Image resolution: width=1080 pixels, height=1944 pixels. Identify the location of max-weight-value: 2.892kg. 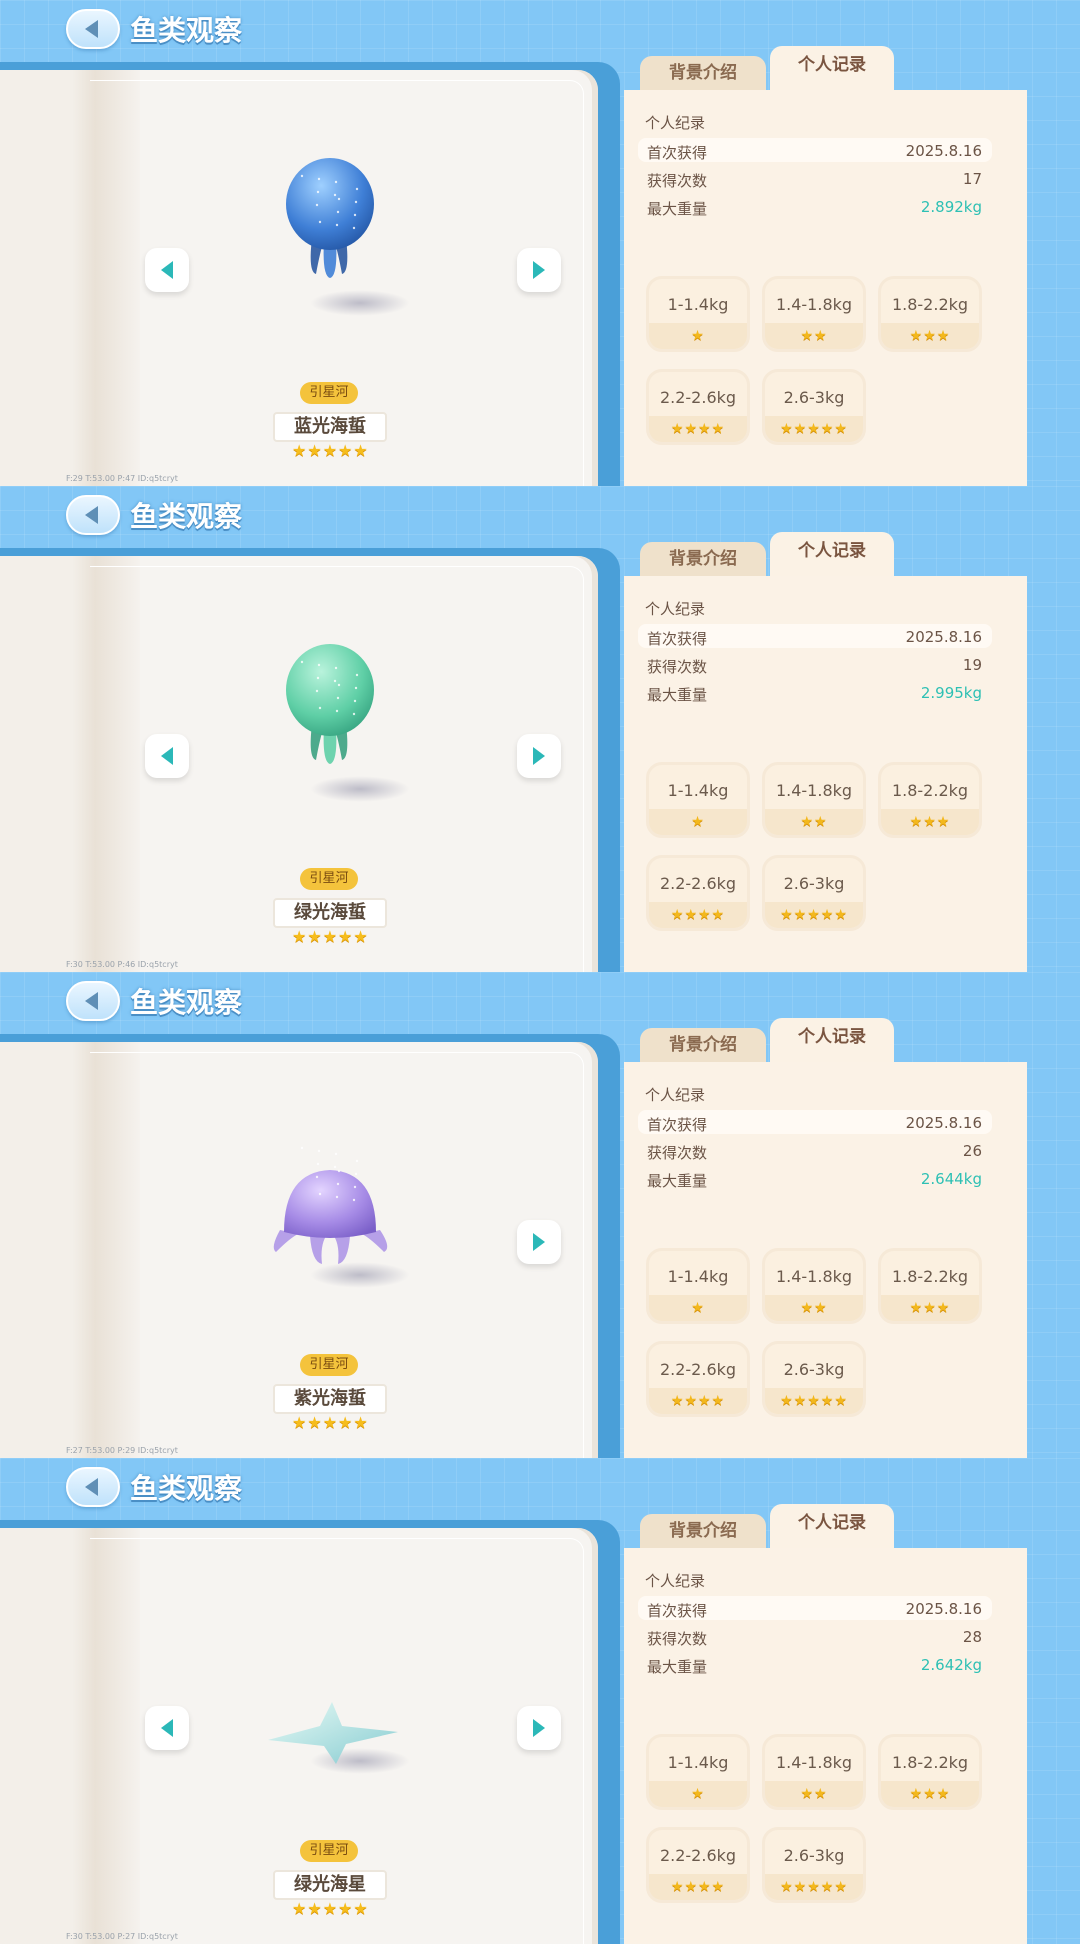
(951, 207).